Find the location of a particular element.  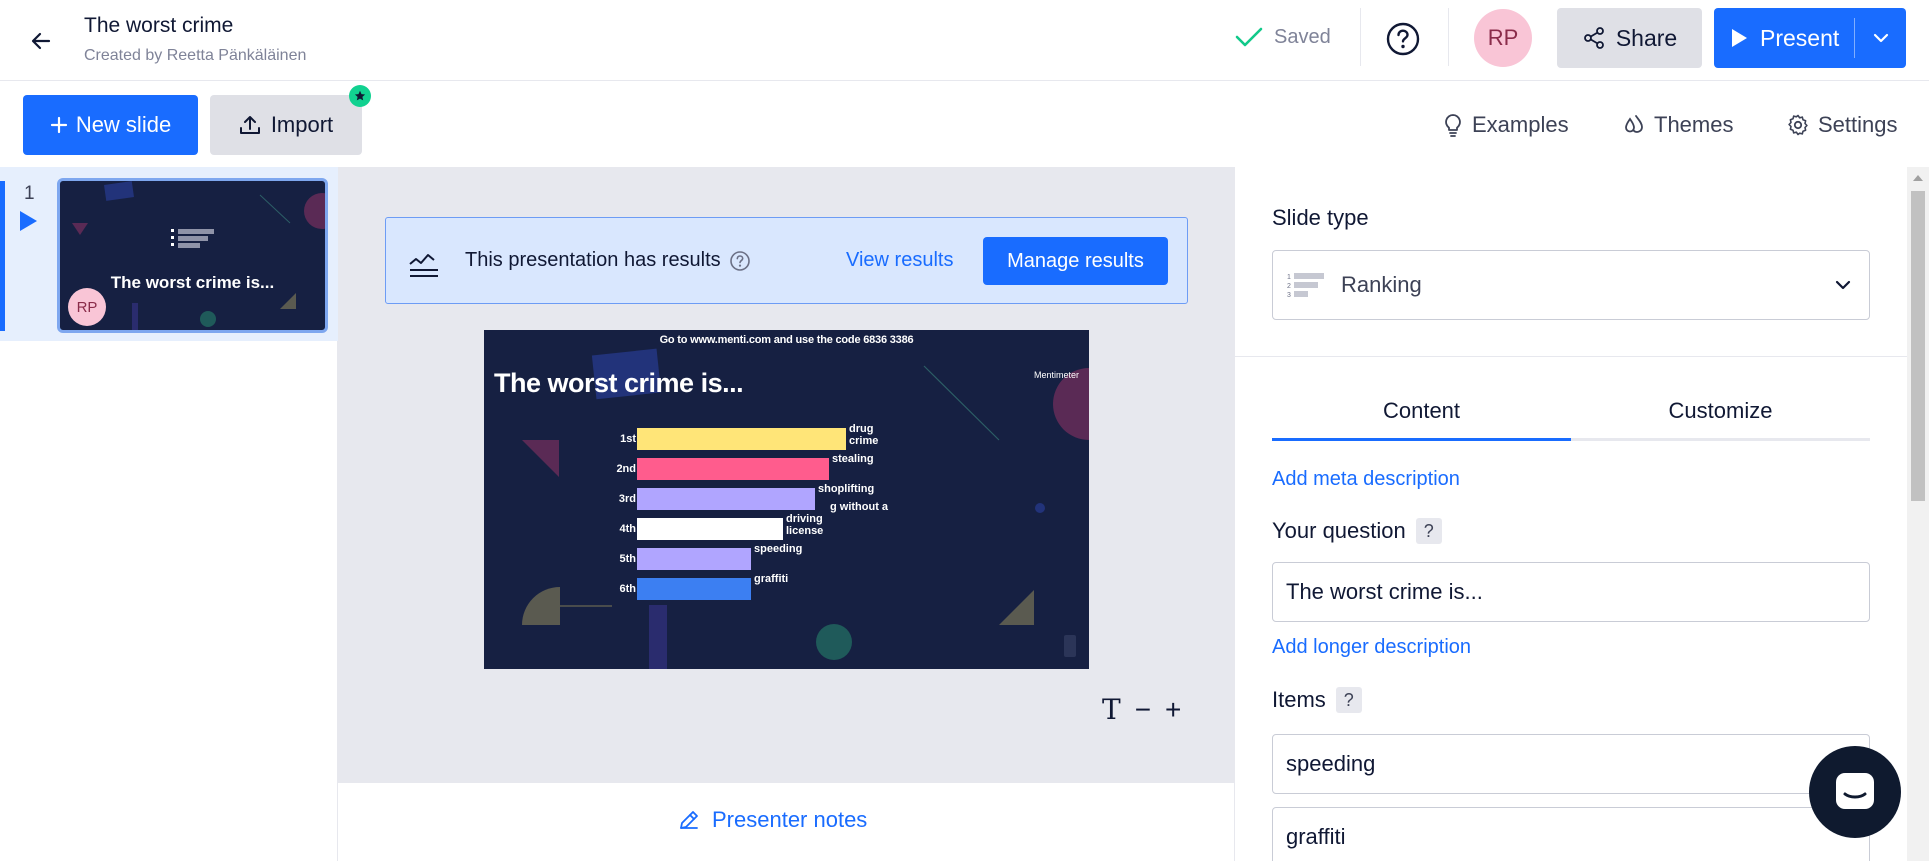

question-heading: Your question ? is located at coordinates (1357, 531).